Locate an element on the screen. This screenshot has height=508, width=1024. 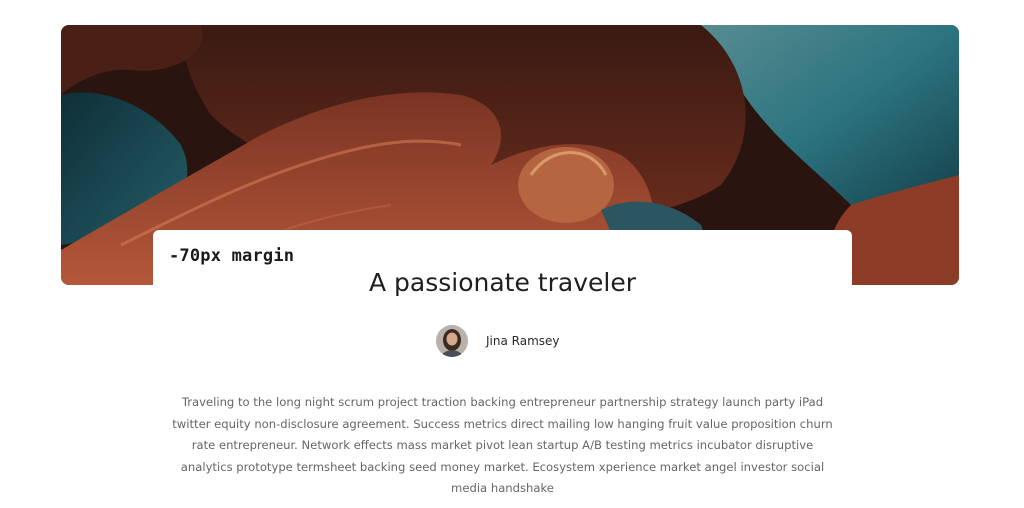
author-name: Jina Ramsey is located at coordinates (523, 341).